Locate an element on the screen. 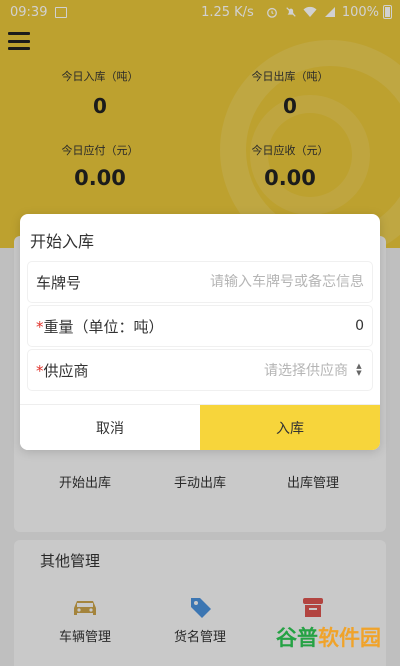 The width and height of the screenshot is (400, 666). watermark-part2: 软件园 is located at coordinates (349, 638).